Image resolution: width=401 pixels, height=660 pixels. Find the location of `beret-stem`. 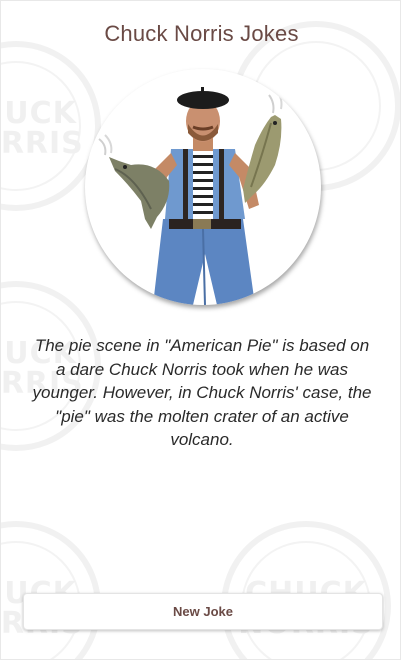

beret-stem is located at coordinates (202, 90).